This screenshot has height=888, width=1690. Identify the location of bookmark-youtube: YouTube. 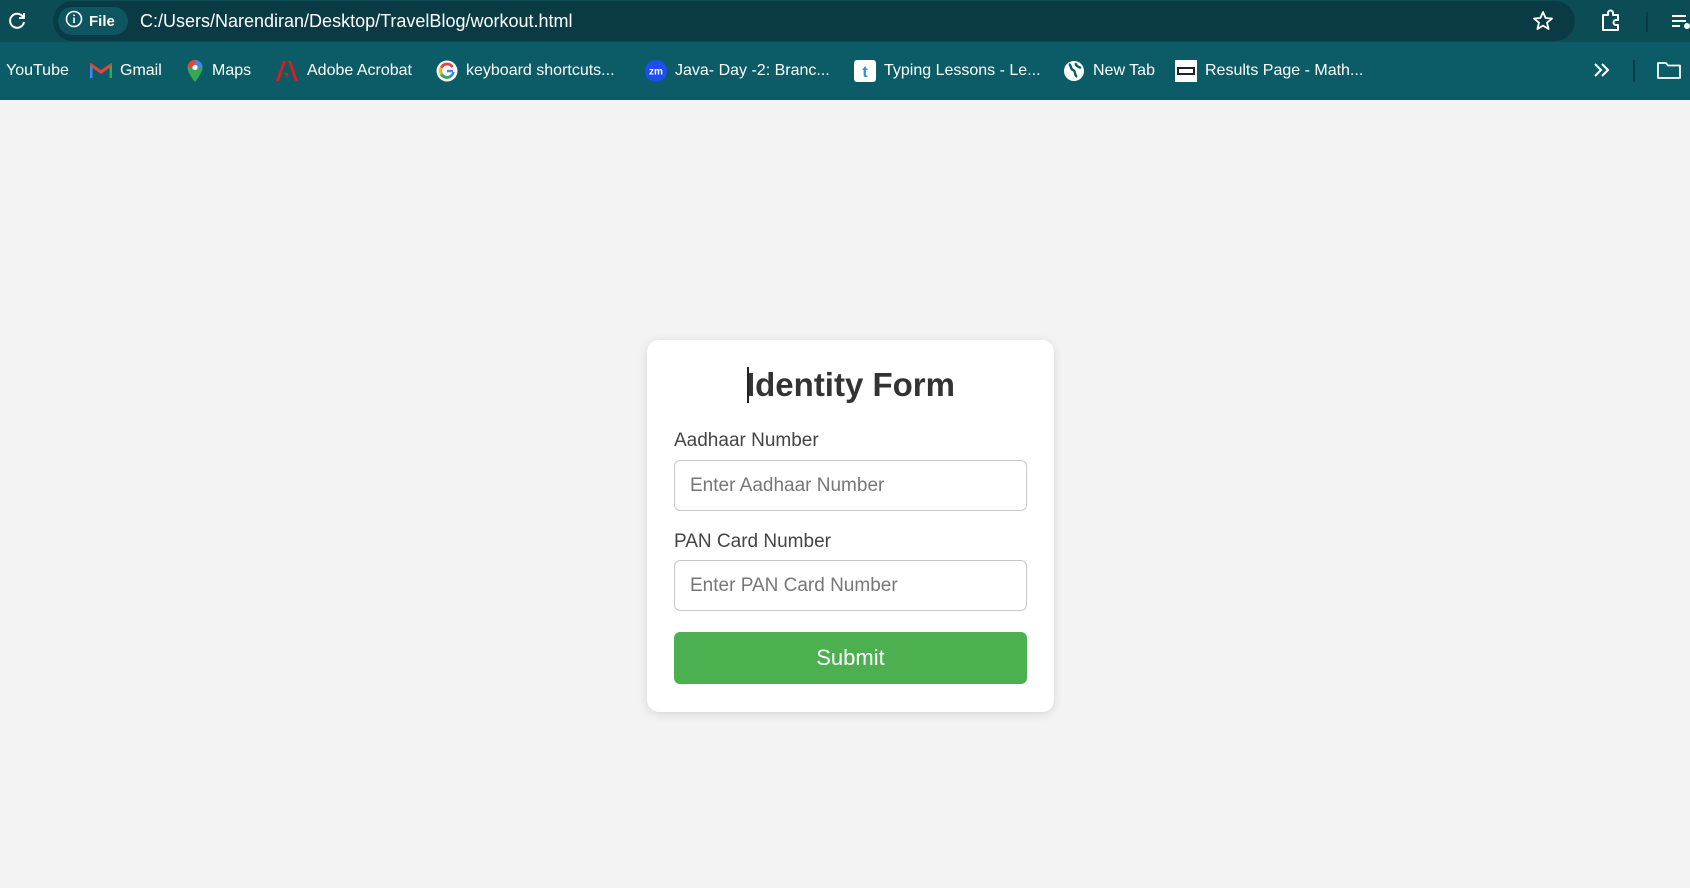
(37, 71).